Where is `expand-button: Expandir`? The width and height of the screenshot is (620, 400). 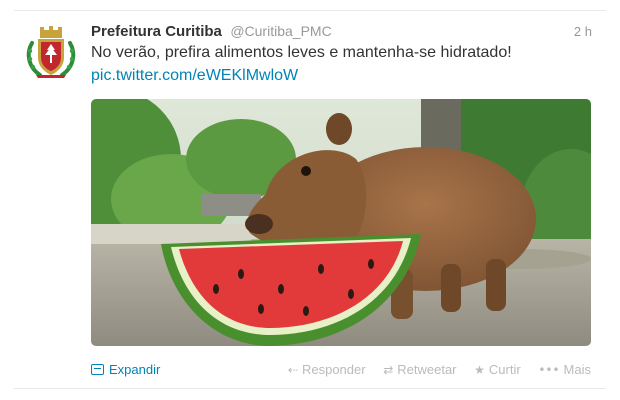
expand-button: Expandir is located at coordinates (125, 369).